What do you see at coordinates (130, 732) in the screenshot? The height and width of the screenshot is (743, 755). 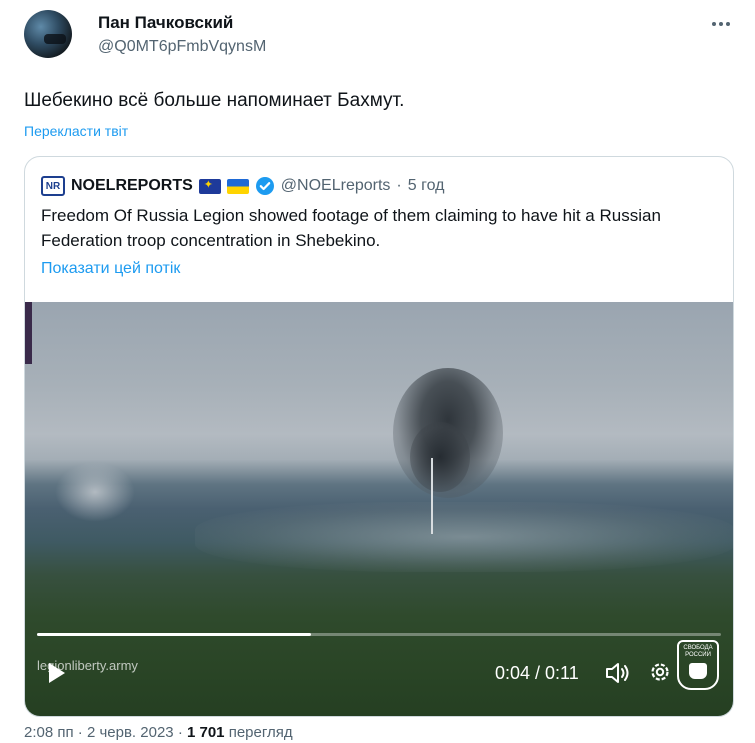 I see `tweet-date: 2 черв. 2023` at bounding box center [130, 732].